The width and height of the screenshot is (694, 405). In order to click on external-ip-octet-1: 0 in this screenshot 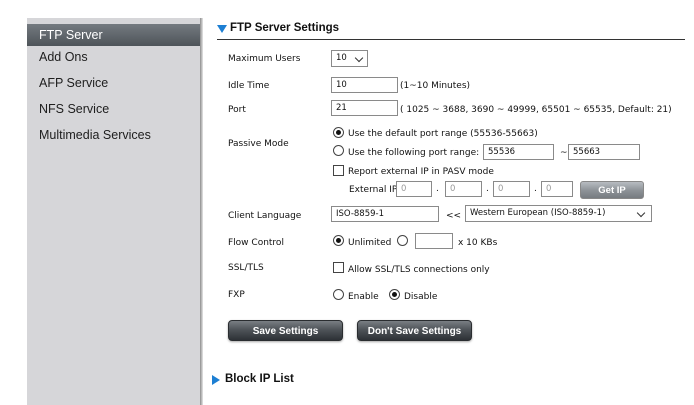, I will do `click(414, 189)`.